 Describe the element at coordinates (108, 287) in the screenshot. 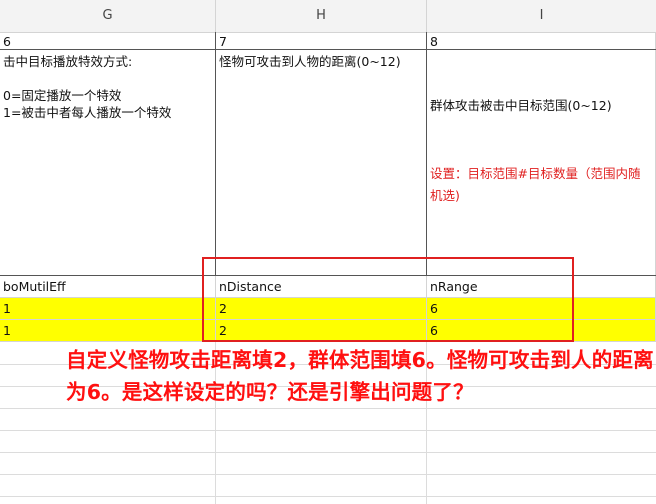

I see `cell-g-field-name: boMutilEff` at that location.